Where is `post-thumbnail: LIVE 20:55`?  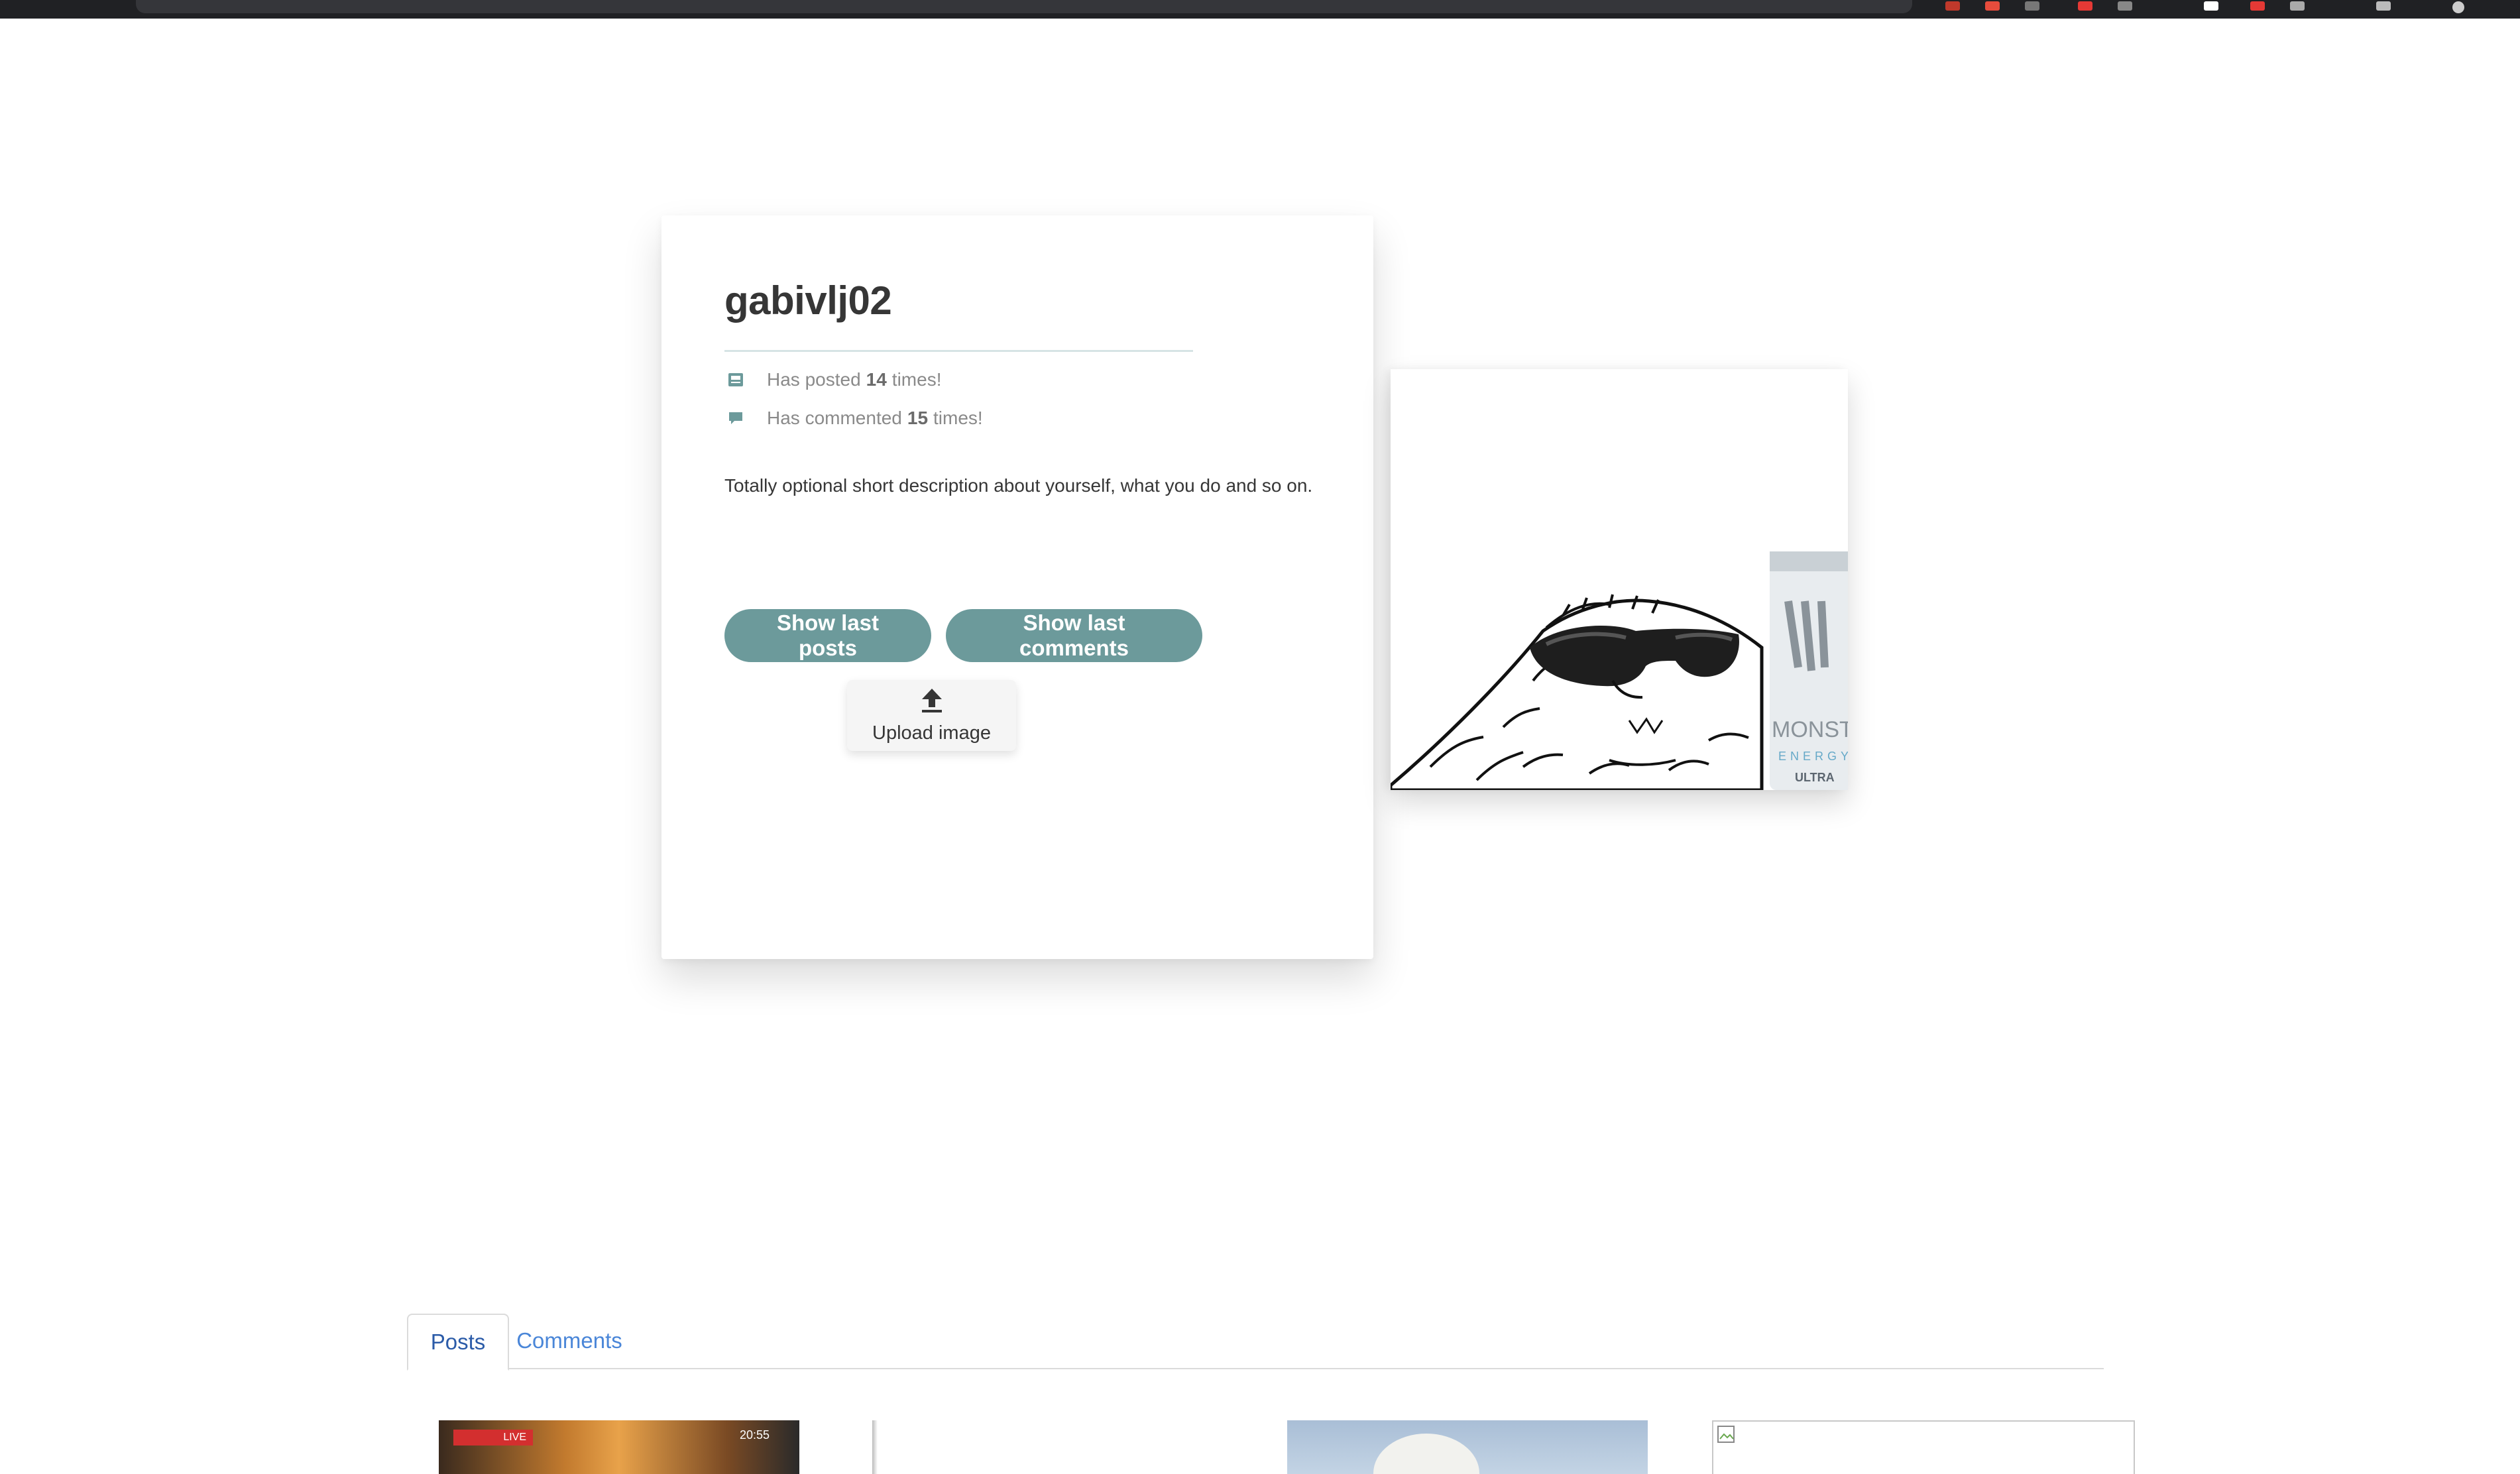
post-thumbnail: LIVE 20:55 is located at coordinates (619, 1447).